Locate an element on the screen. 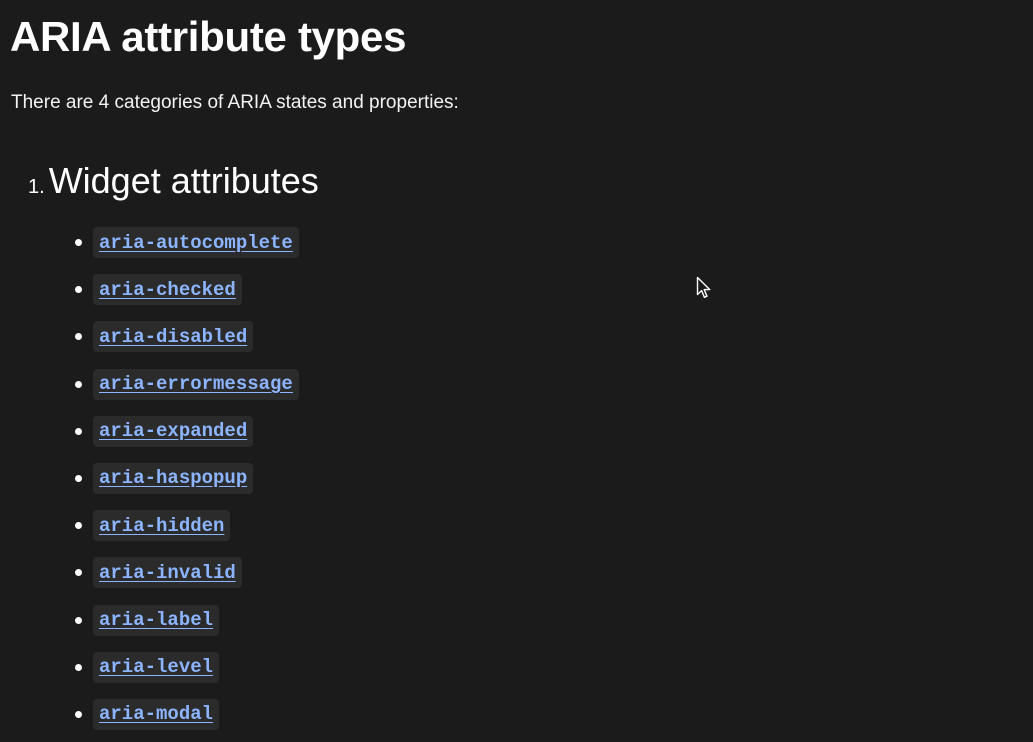 This screenshot has width=1033, height=742. code-chip: aria-modal is located at coordinates (156, 714).